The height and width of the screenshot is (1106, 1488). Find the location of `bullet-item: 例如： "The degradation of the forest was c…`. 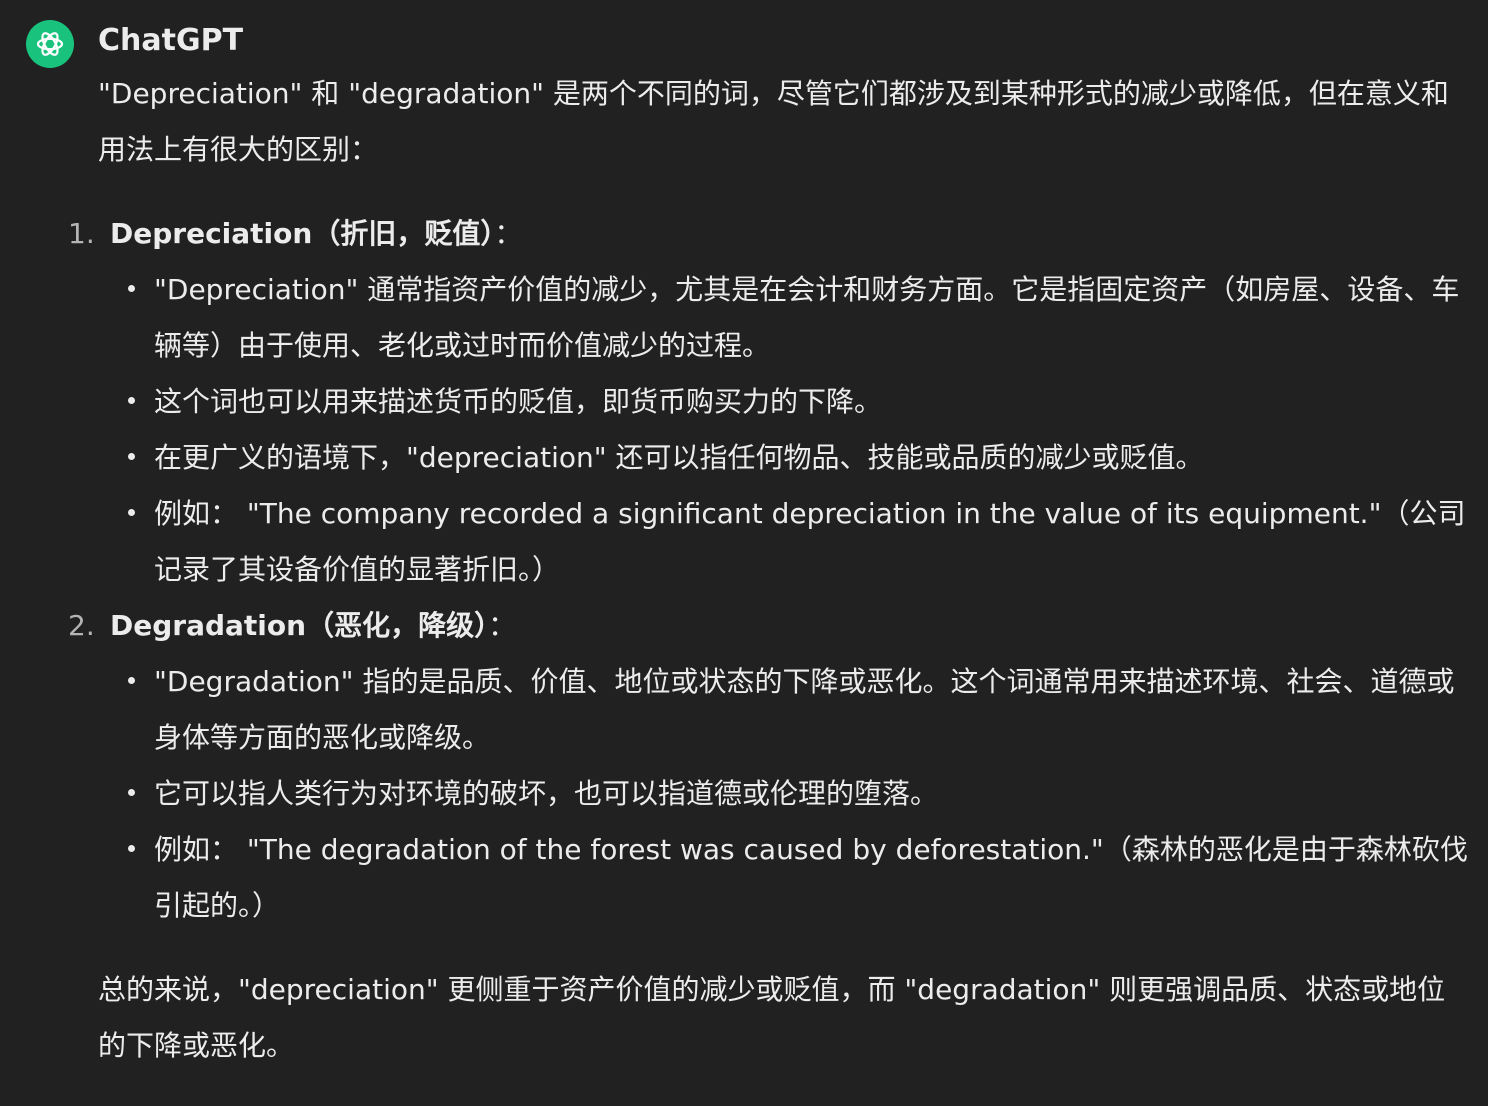

bullet-item: 例如： "The degradation of the forest was c… is located at coordinates (800, 878).